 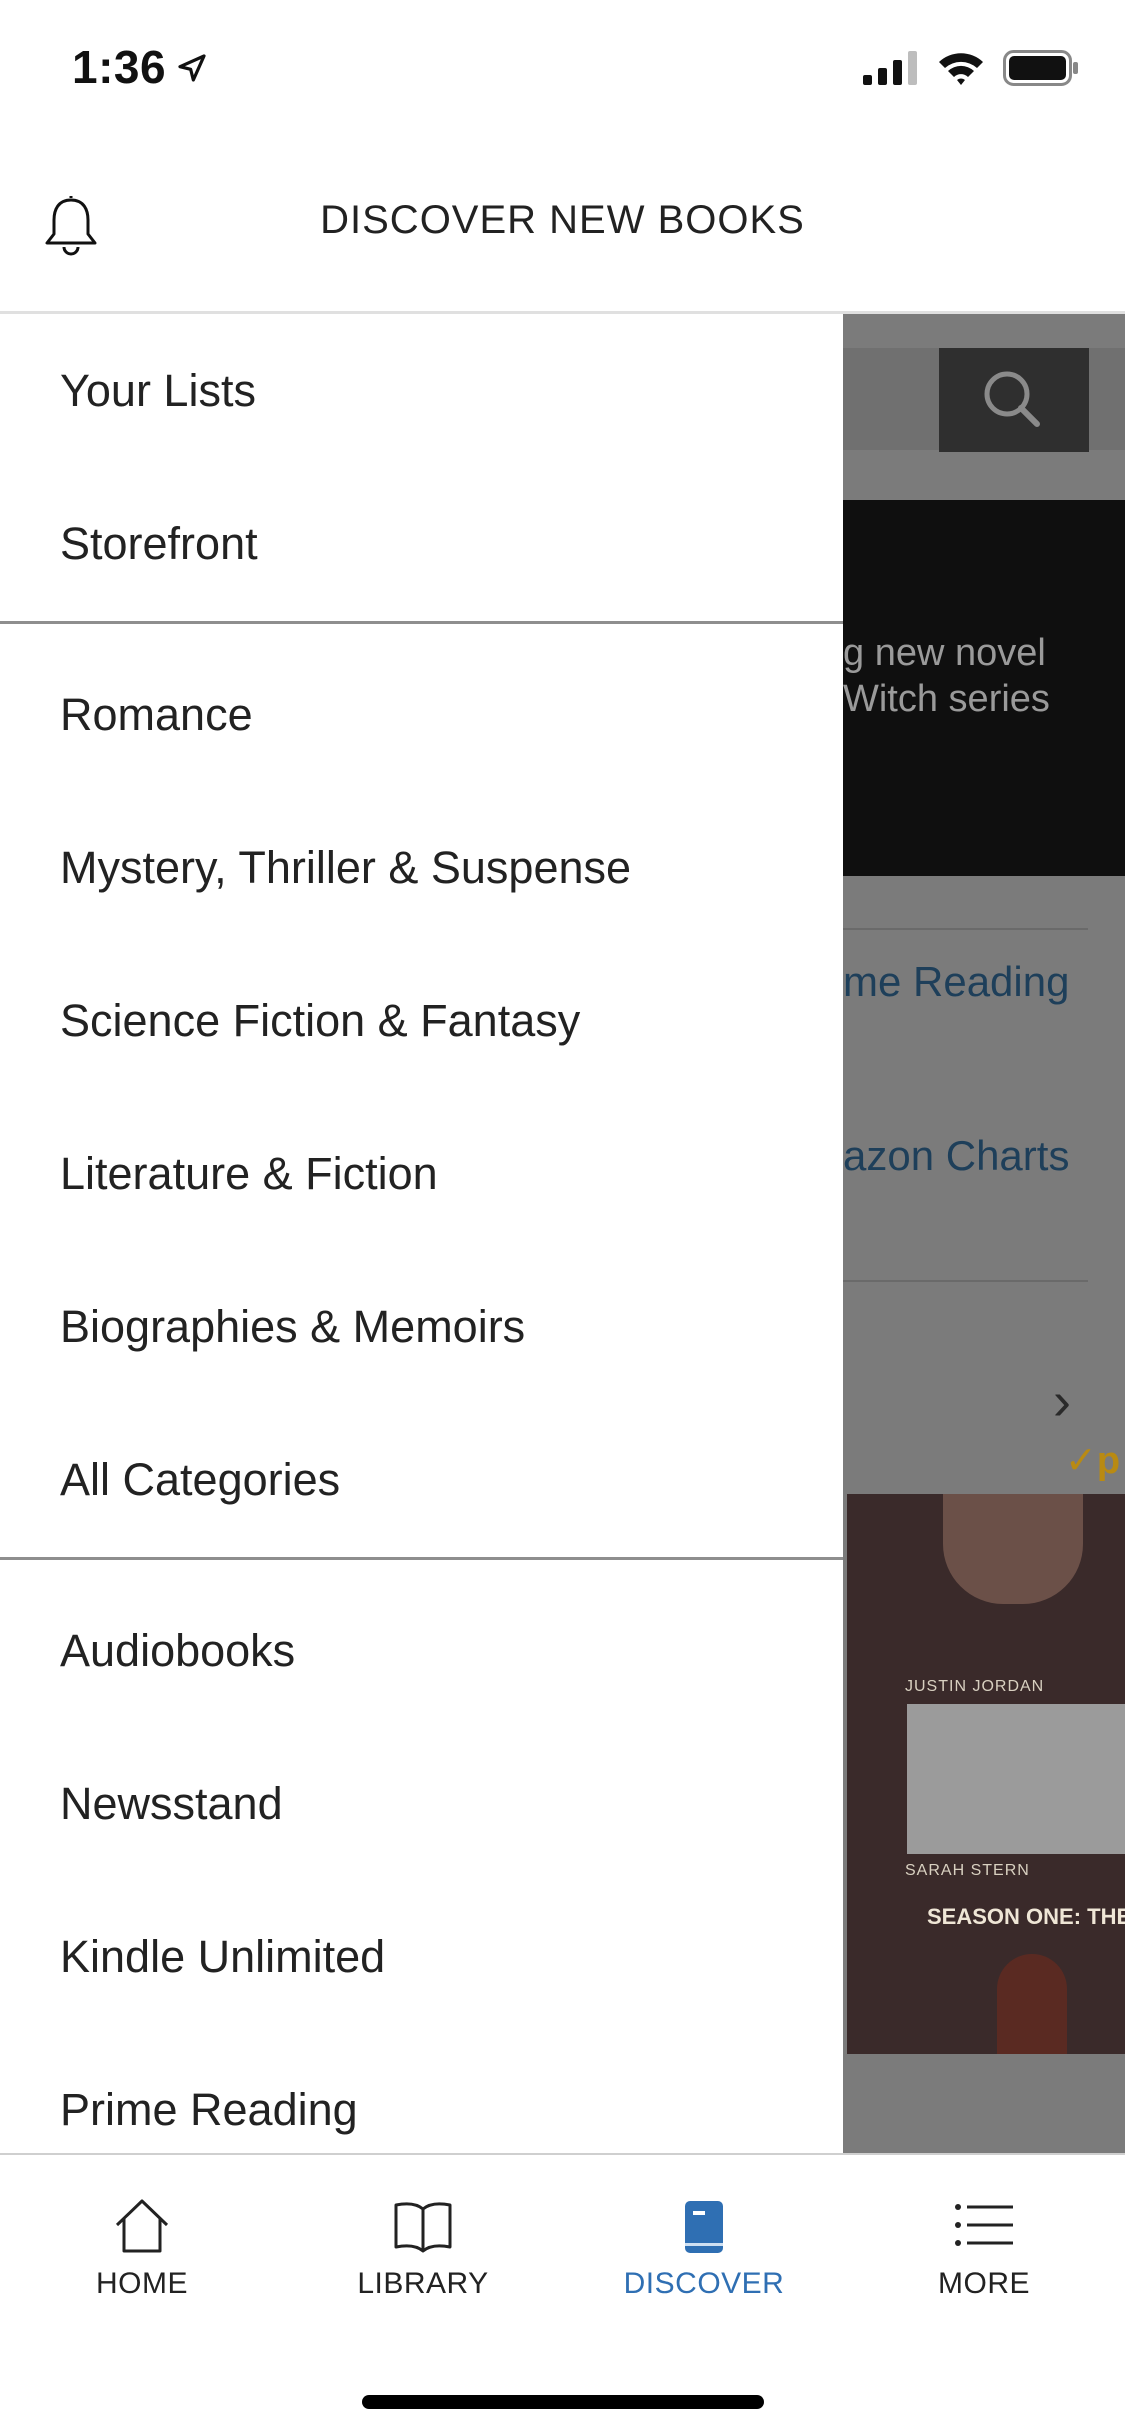 I want to click on drawer-item-kindle-unlimited: Kindle Unlimited, so click(x=222, y=1956).